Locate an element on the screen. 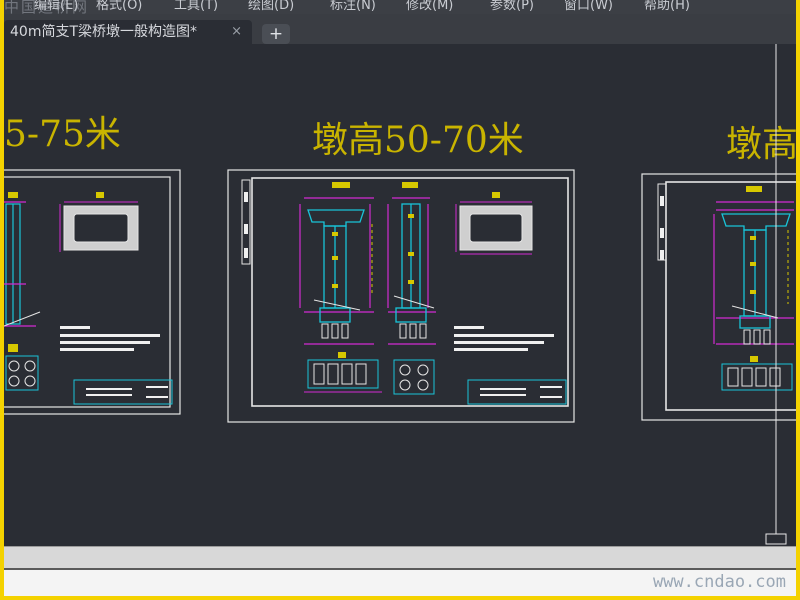 This screenshot has height=600, width=800. close-icon: × is located at coordinates (236, 32).